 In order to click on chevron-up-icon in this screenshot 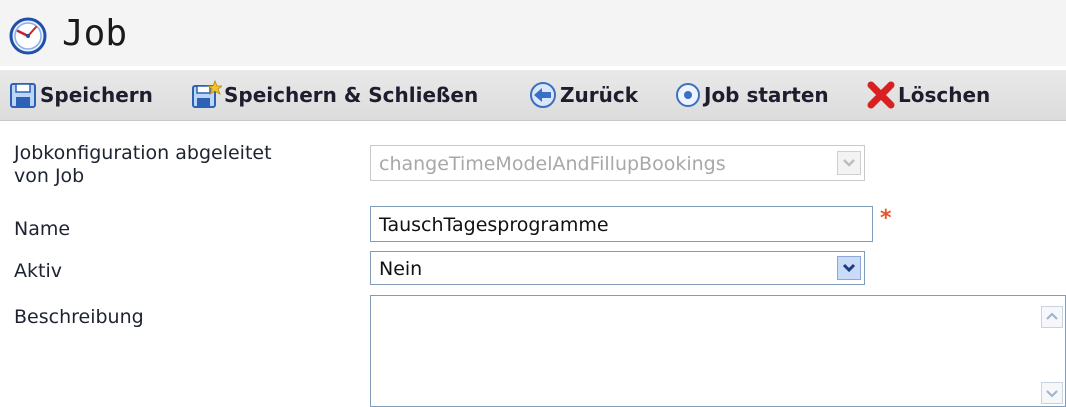, I will do `click(1052, 316)`.